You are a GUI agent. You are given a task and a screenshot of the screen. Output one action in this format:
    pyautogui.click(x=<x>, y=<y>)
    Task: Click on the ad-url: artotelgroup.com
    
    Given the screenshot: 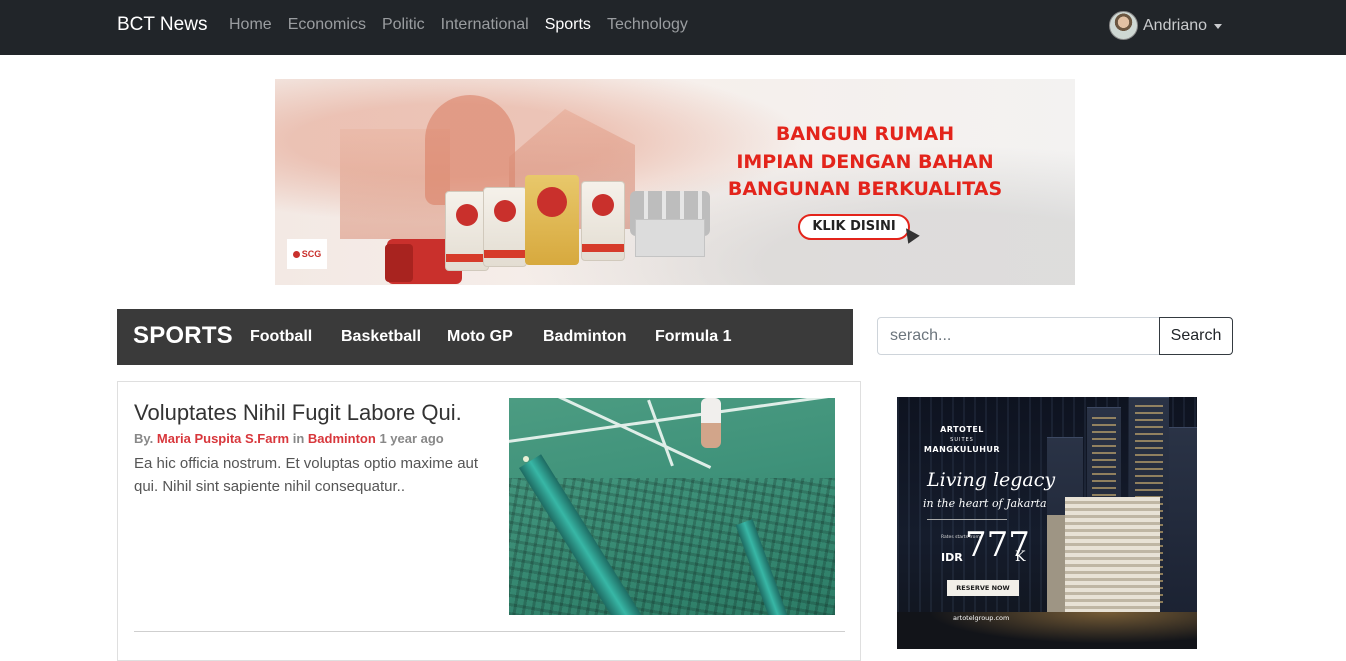 What is the action you would take?
    pyautogui.click(x=981, y=618)
    